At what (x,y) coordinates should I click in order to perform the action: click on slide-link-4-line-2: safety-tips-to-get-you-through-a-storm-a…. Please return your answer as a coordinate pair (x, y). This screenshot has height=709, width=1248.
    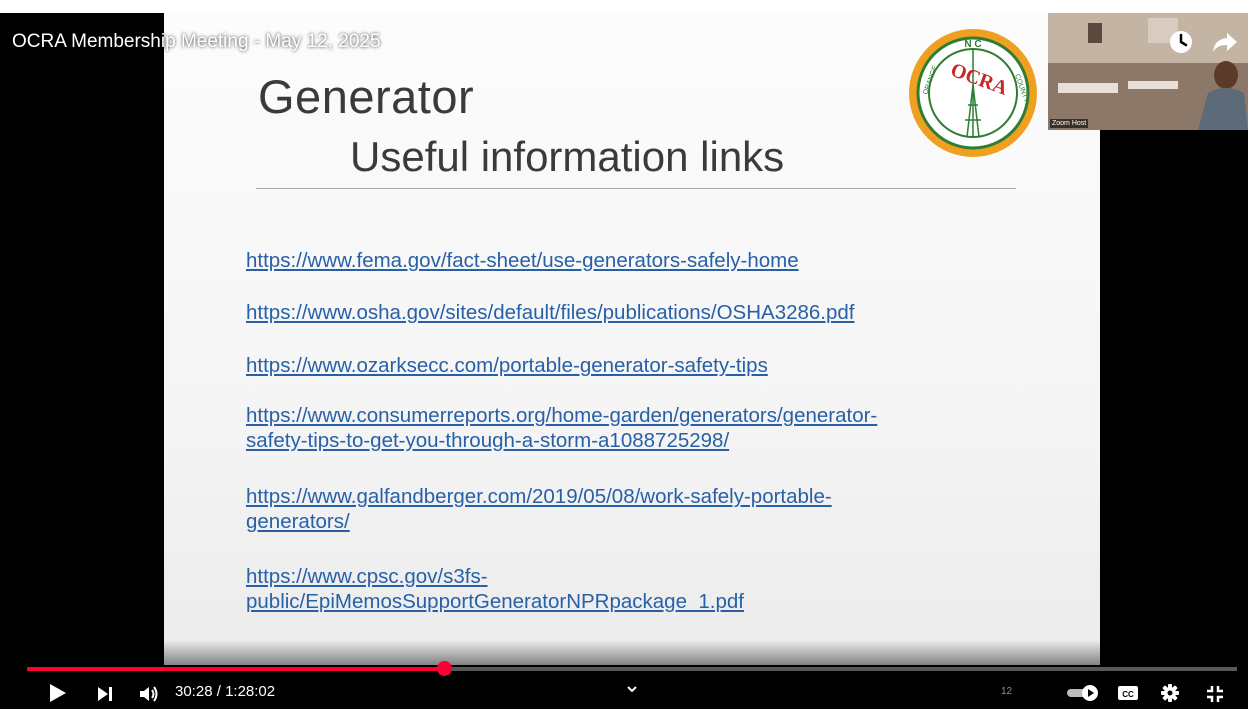
    Looking at the image, I should click on (487, 440).